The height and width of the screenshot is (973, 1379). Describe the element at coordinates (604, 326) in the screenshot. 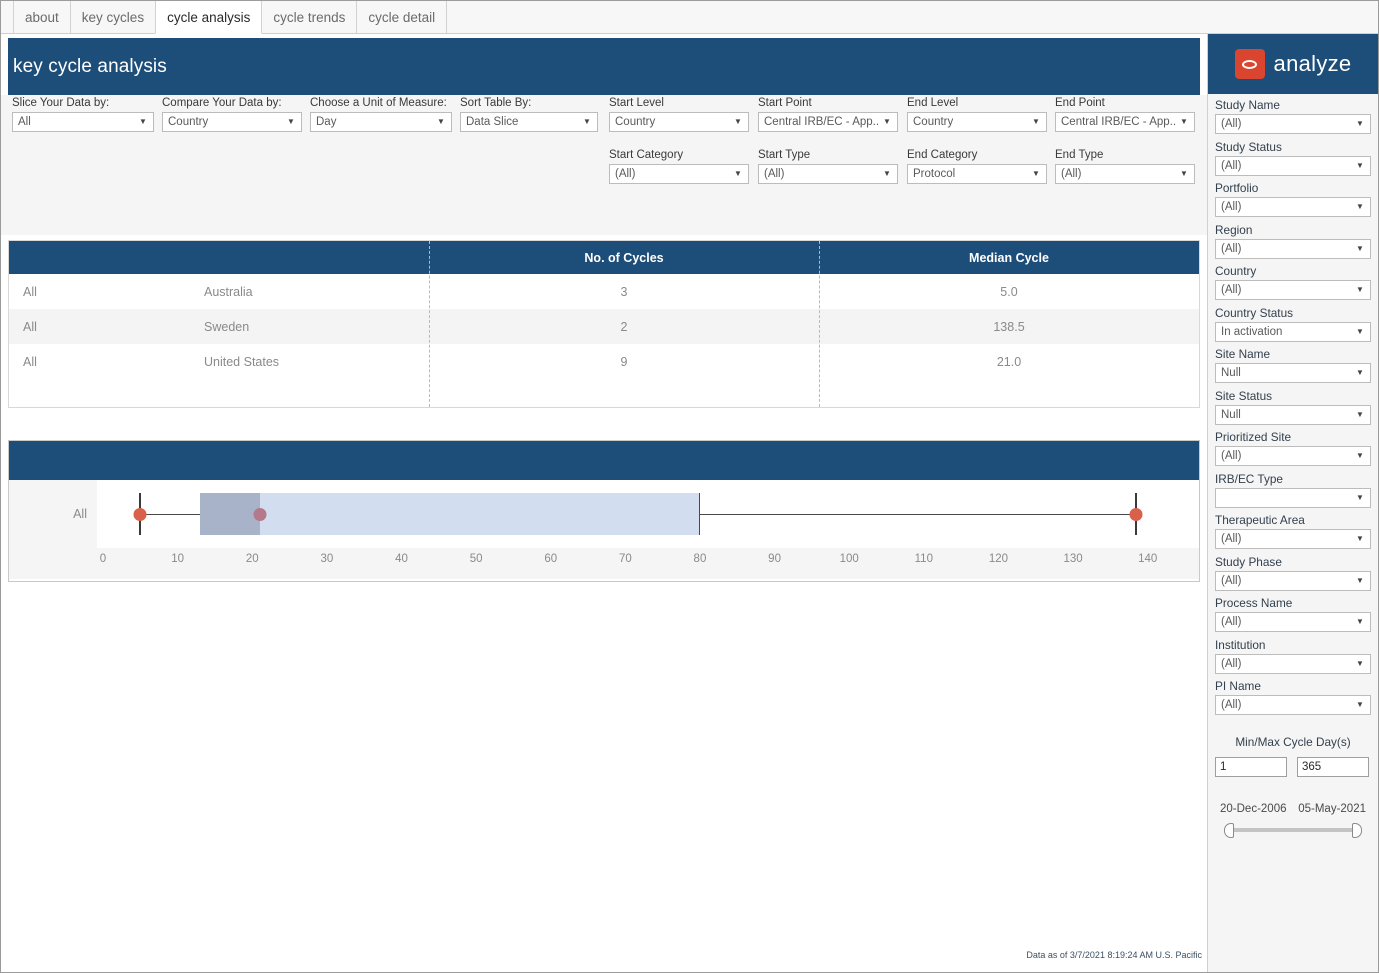

I see `table-row: All Sweden 2 138.5` at that location.